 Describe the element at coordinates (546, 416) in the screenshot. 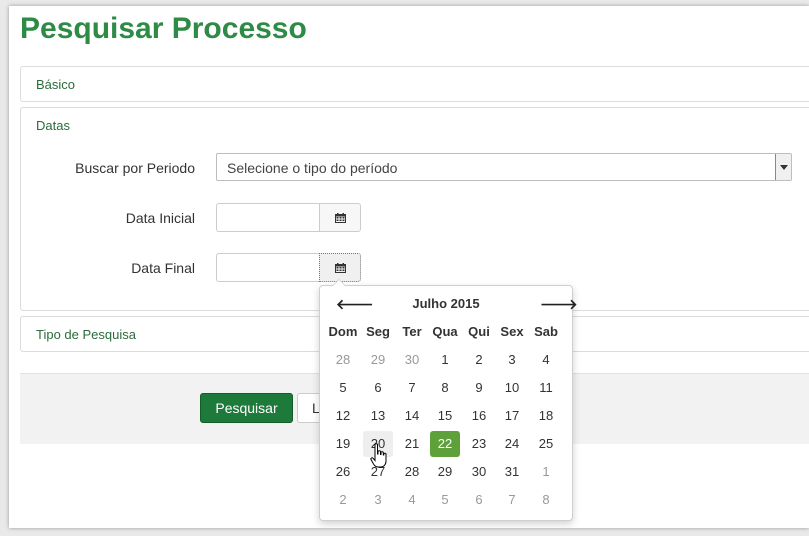

I see `calendar-day: 18` at that location.